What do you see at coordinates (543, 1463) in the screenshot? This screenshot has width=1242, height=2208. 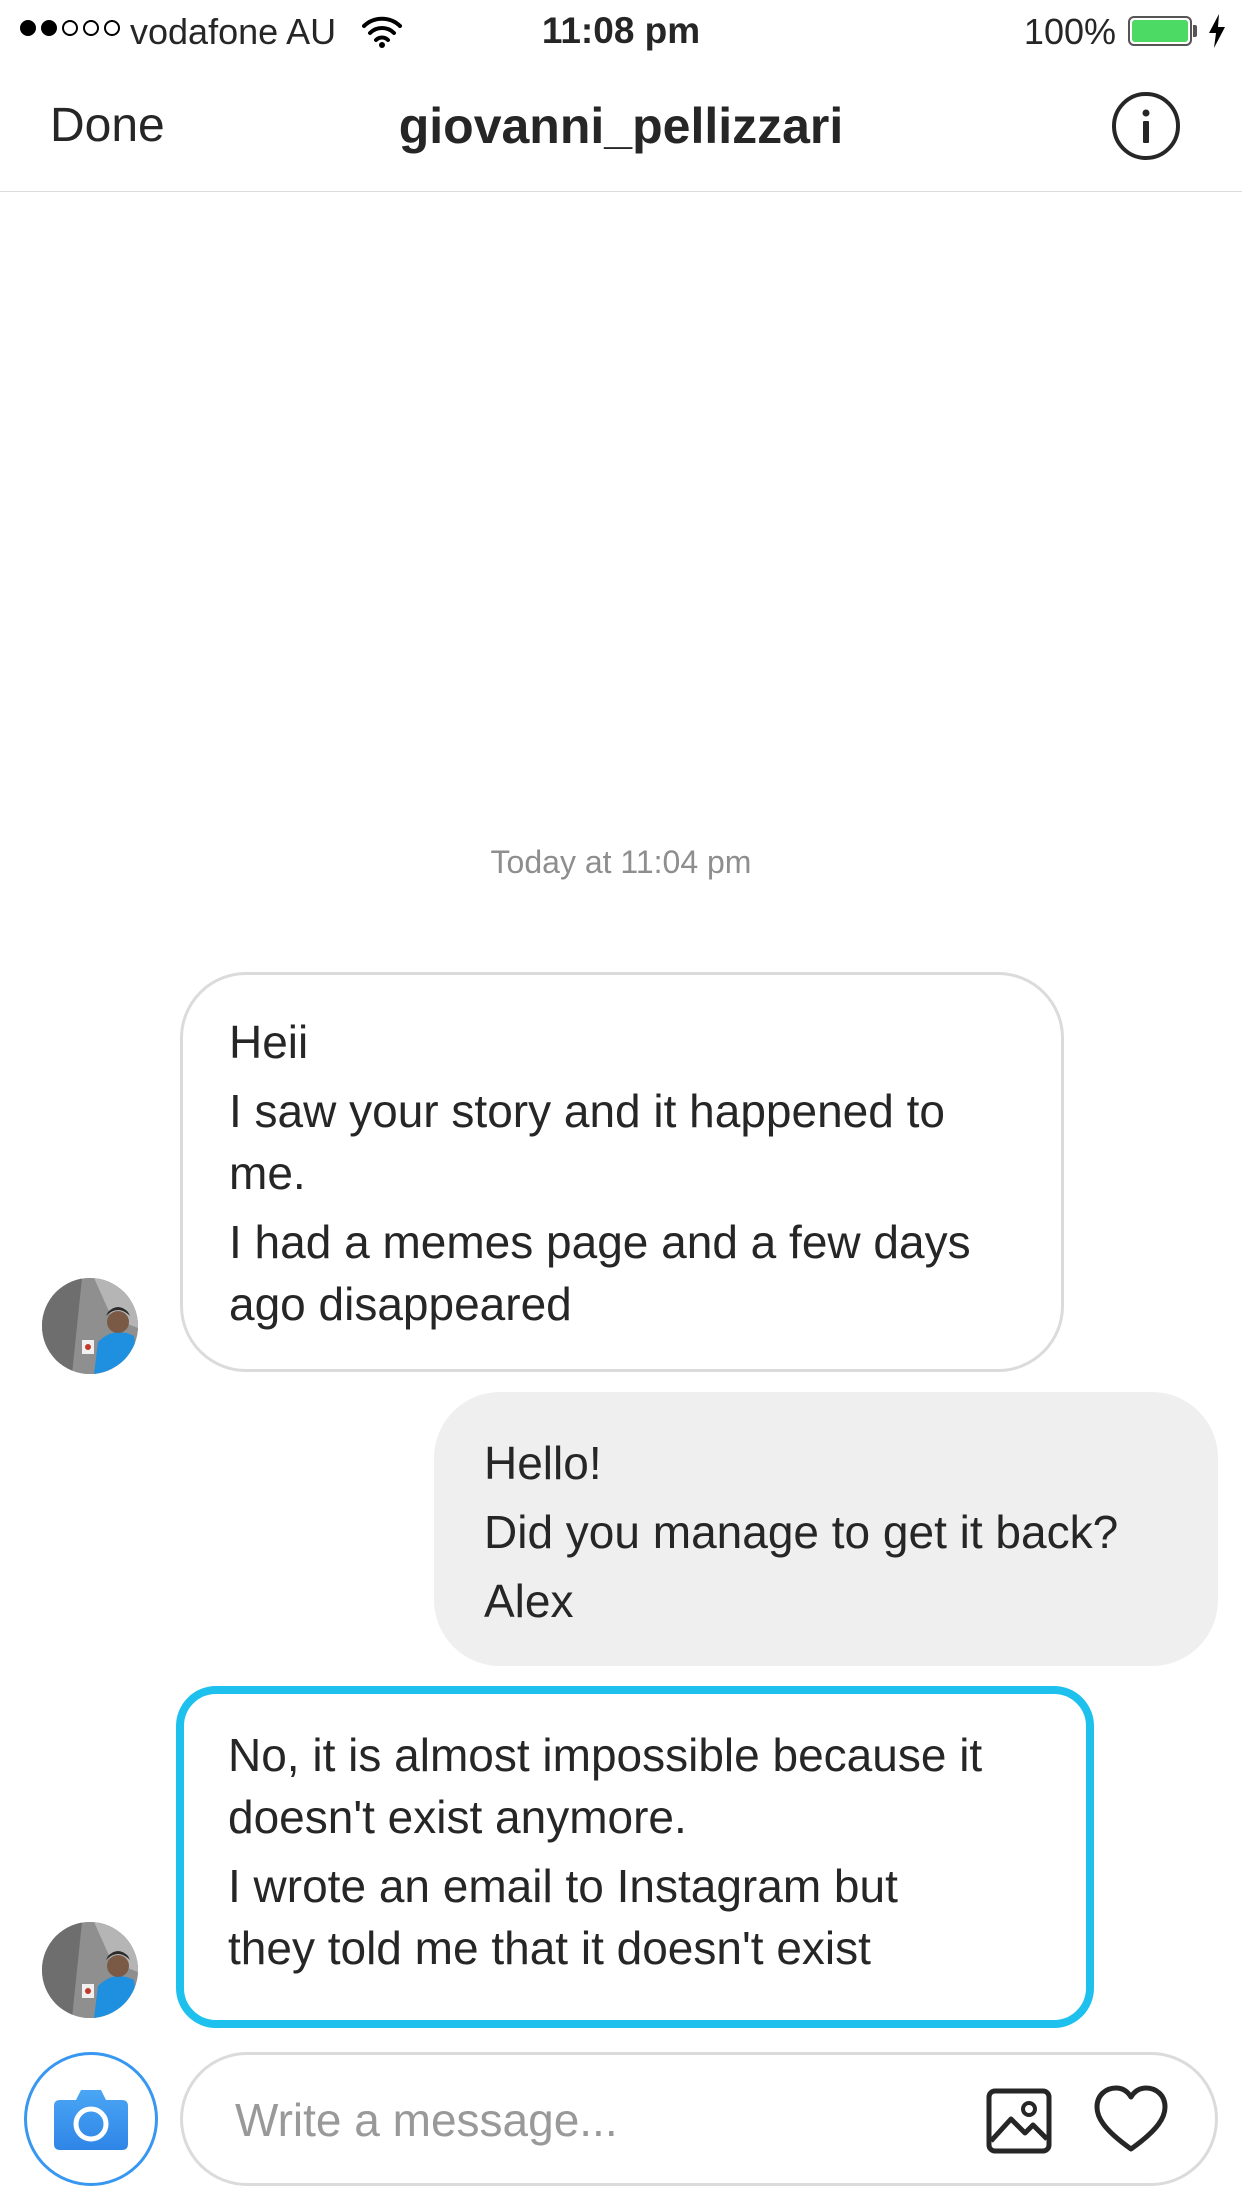 I see `message-text: Hello!` at bounding box center [543, 1463].